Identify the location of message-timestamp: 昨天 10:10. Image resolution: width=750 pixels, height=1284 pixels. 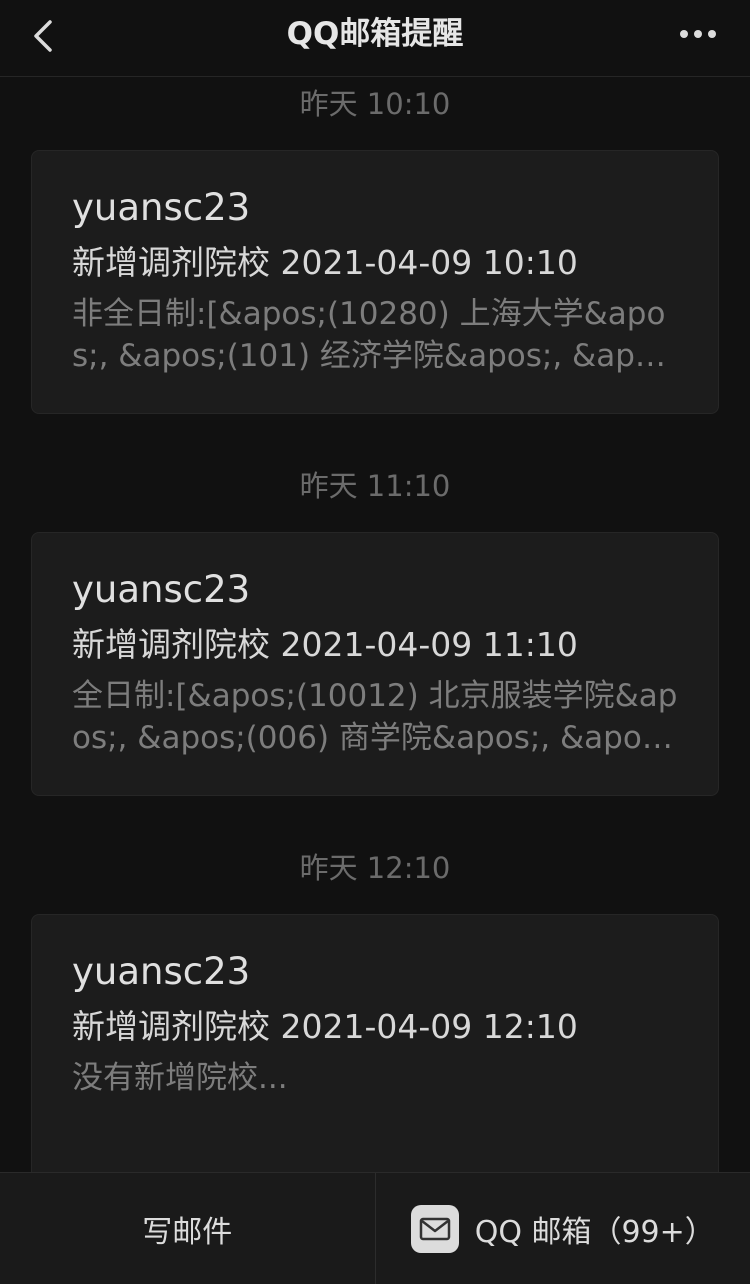
(375, 104).